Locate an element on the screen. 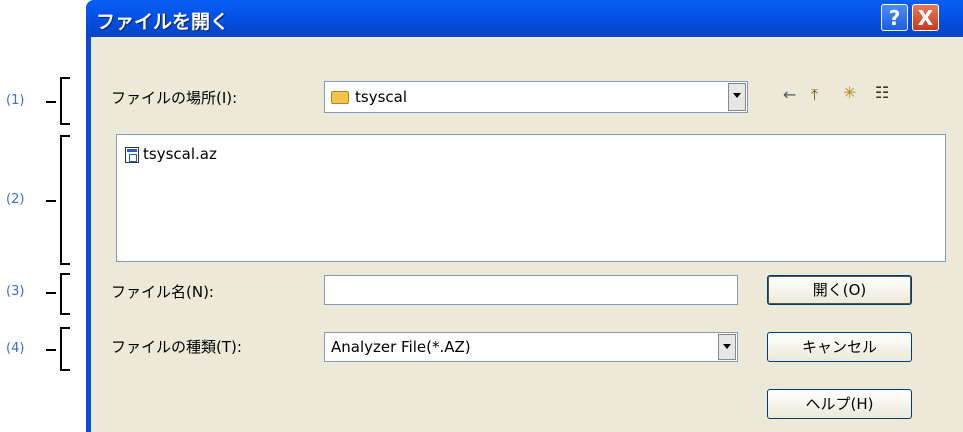 This screenshot has width=963, height=432. look-in-select: tsyscal is located at coordinates (536, 97).